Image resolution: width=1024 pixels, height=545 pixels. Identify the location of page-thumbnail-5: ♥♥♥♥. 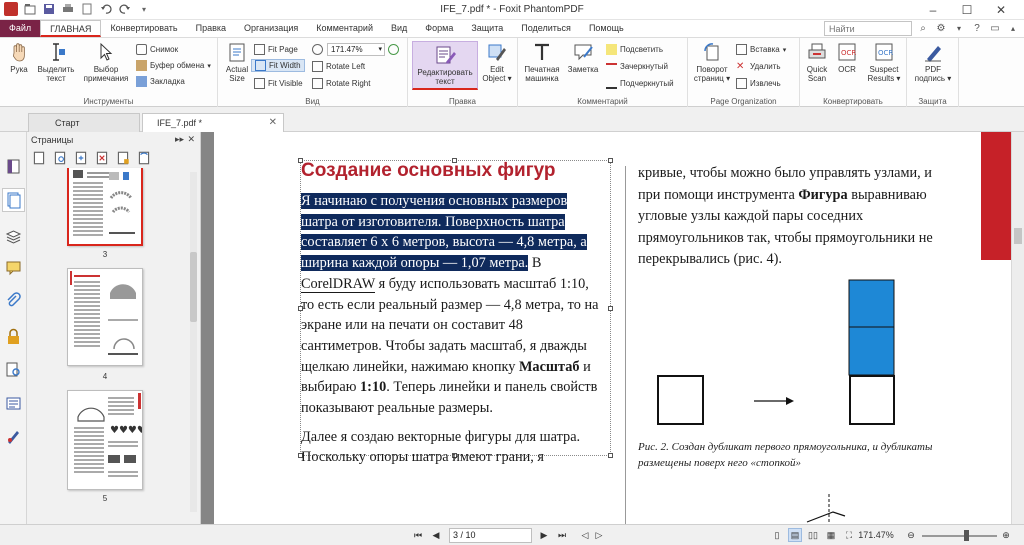
(105, 440).